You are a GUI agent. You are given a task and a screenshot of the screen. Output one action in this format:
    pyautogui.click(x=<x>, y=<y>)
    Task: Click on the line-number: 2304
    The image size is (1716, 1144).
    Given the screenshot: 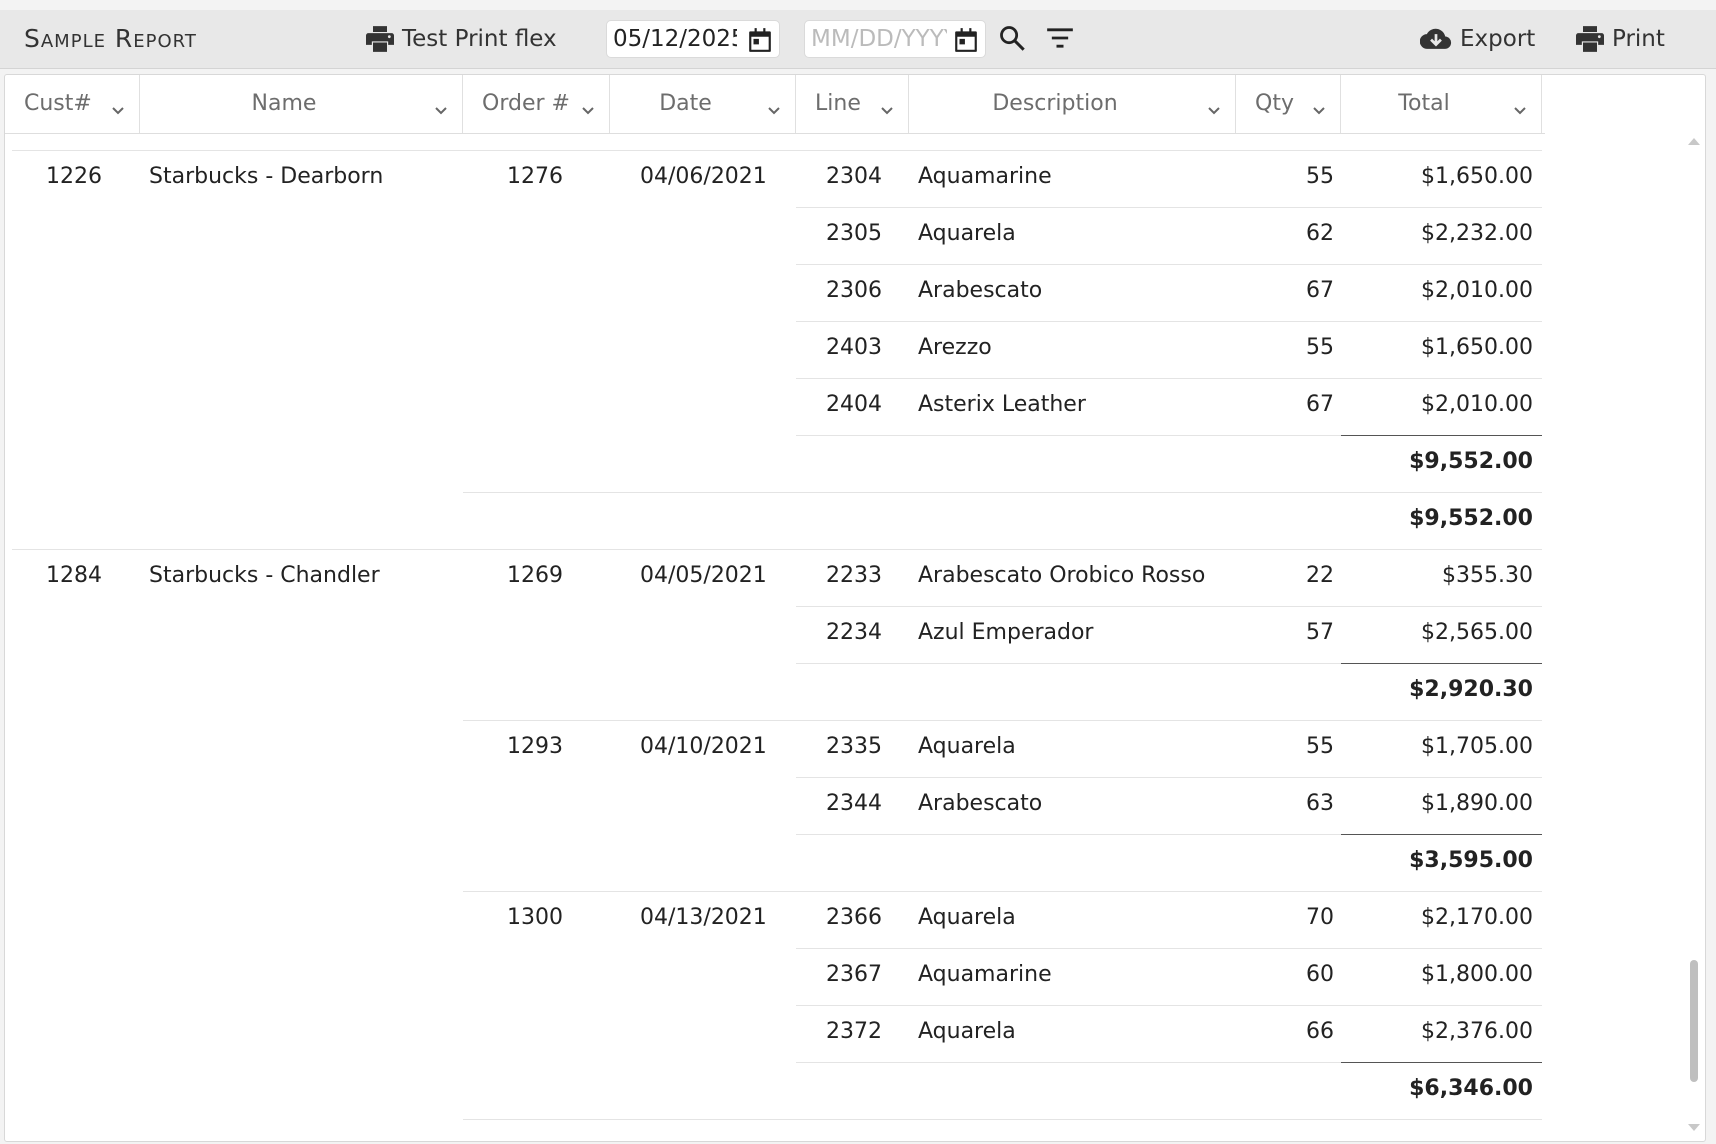 What is the action you would take?
    pyautogui.click(x=854, y=176)
    